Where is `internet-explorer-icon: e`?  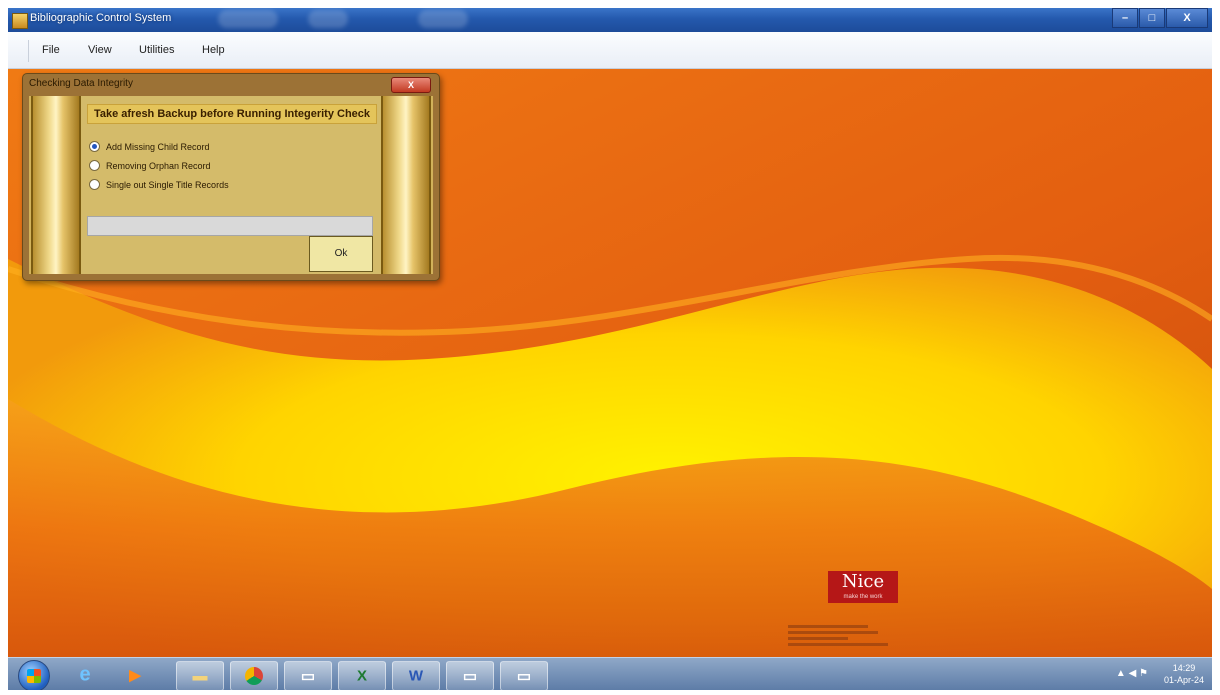
internet-explorer-icon: e is located at coordinates (85, 675).